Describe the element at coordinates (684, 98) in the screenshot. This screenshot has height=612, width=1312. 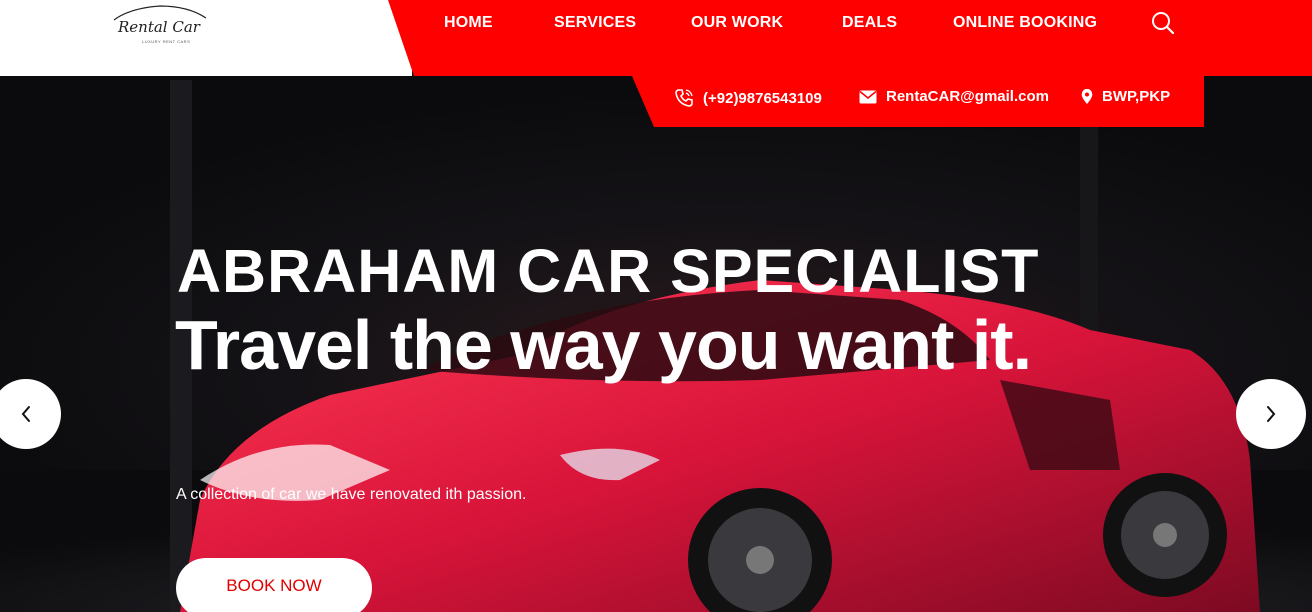
I see `phone-icon` at that location.